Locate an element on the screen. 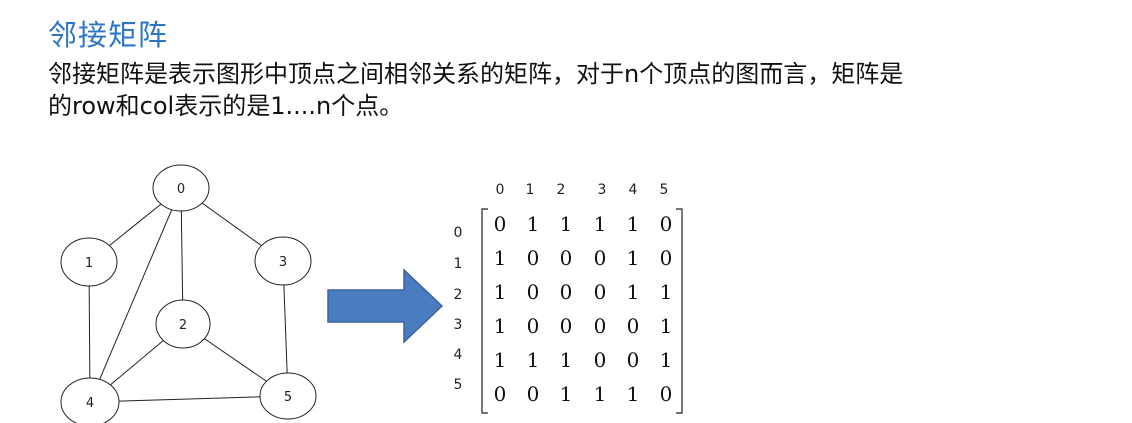 The height and width of the screenshot is (423, 1132). matrix-cell-5-2: 1 is located at coordinates (566, 394).